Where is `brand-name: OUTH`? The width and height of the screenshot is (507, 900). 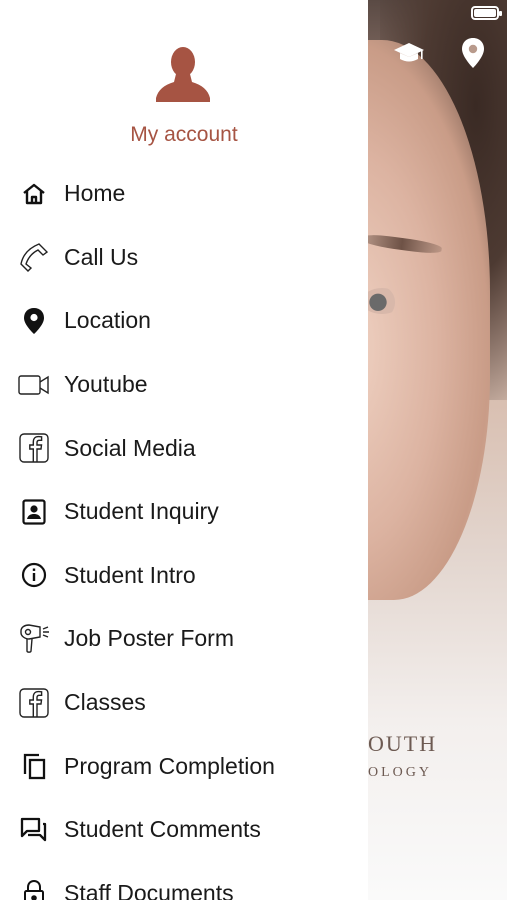
brand-name: OUTH is located at coordinates (403, 743).